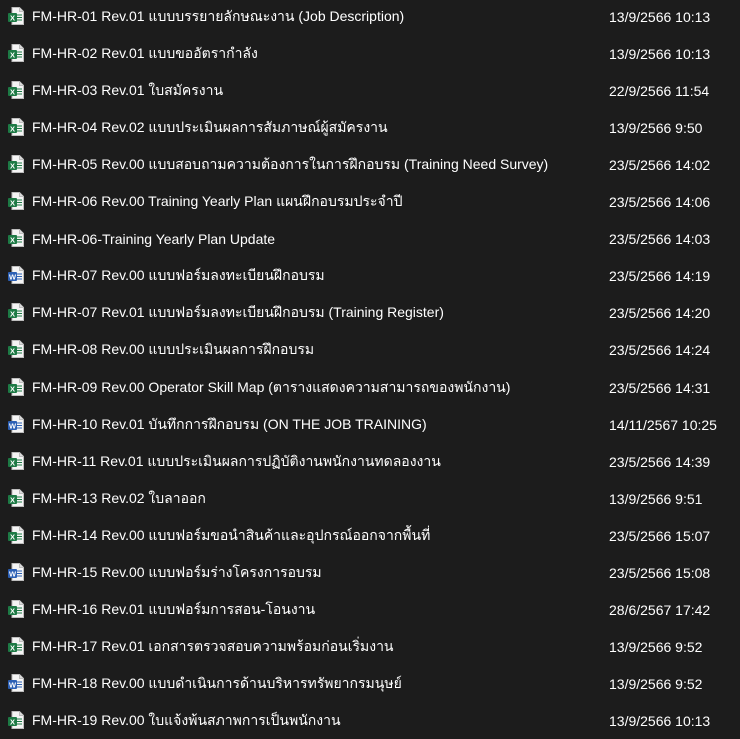 The height and width of the screenshot is (739, 740). I want to click on file-name: FM-HR-02 Rev.01 แบบขออัตรากำลัง, so click(145, 53).